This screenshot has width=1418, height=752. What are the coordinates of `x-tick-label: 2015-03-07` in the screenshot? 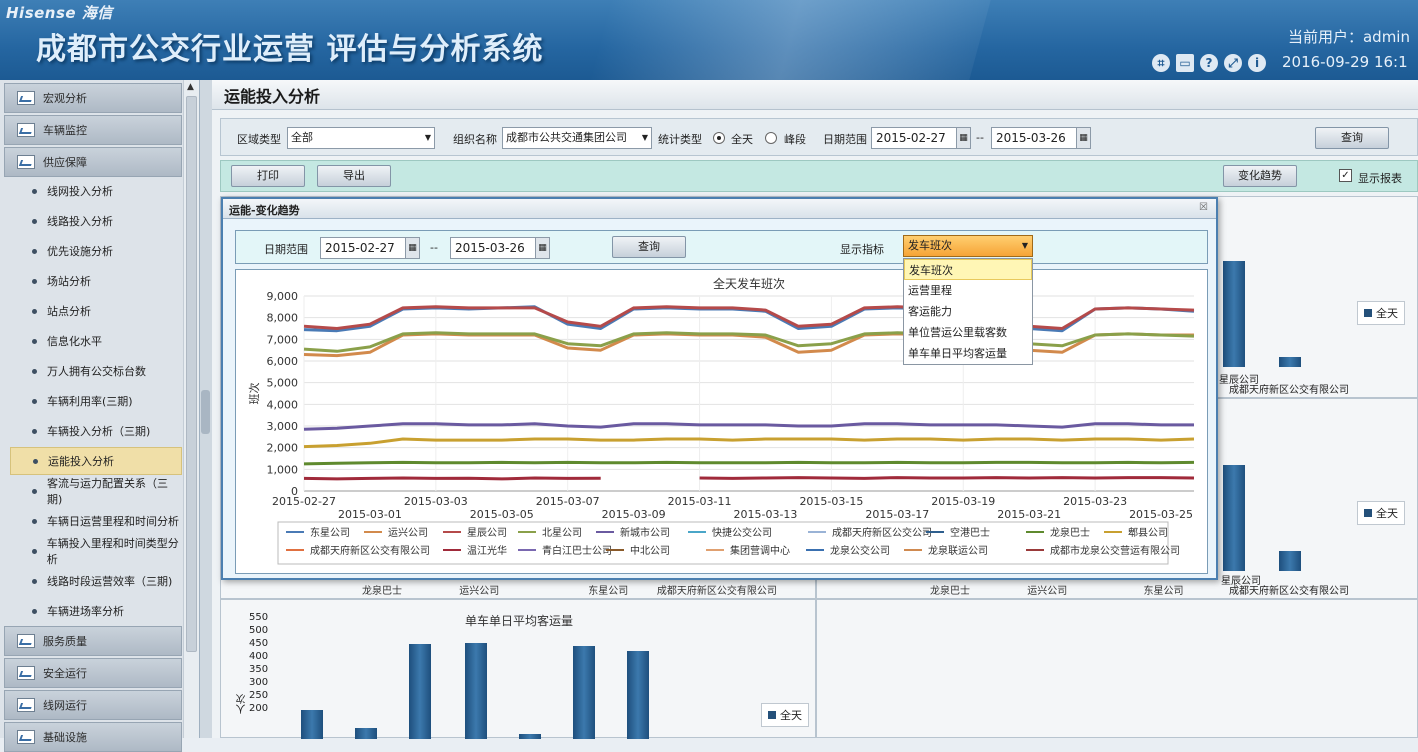 It's located at (568, 501).